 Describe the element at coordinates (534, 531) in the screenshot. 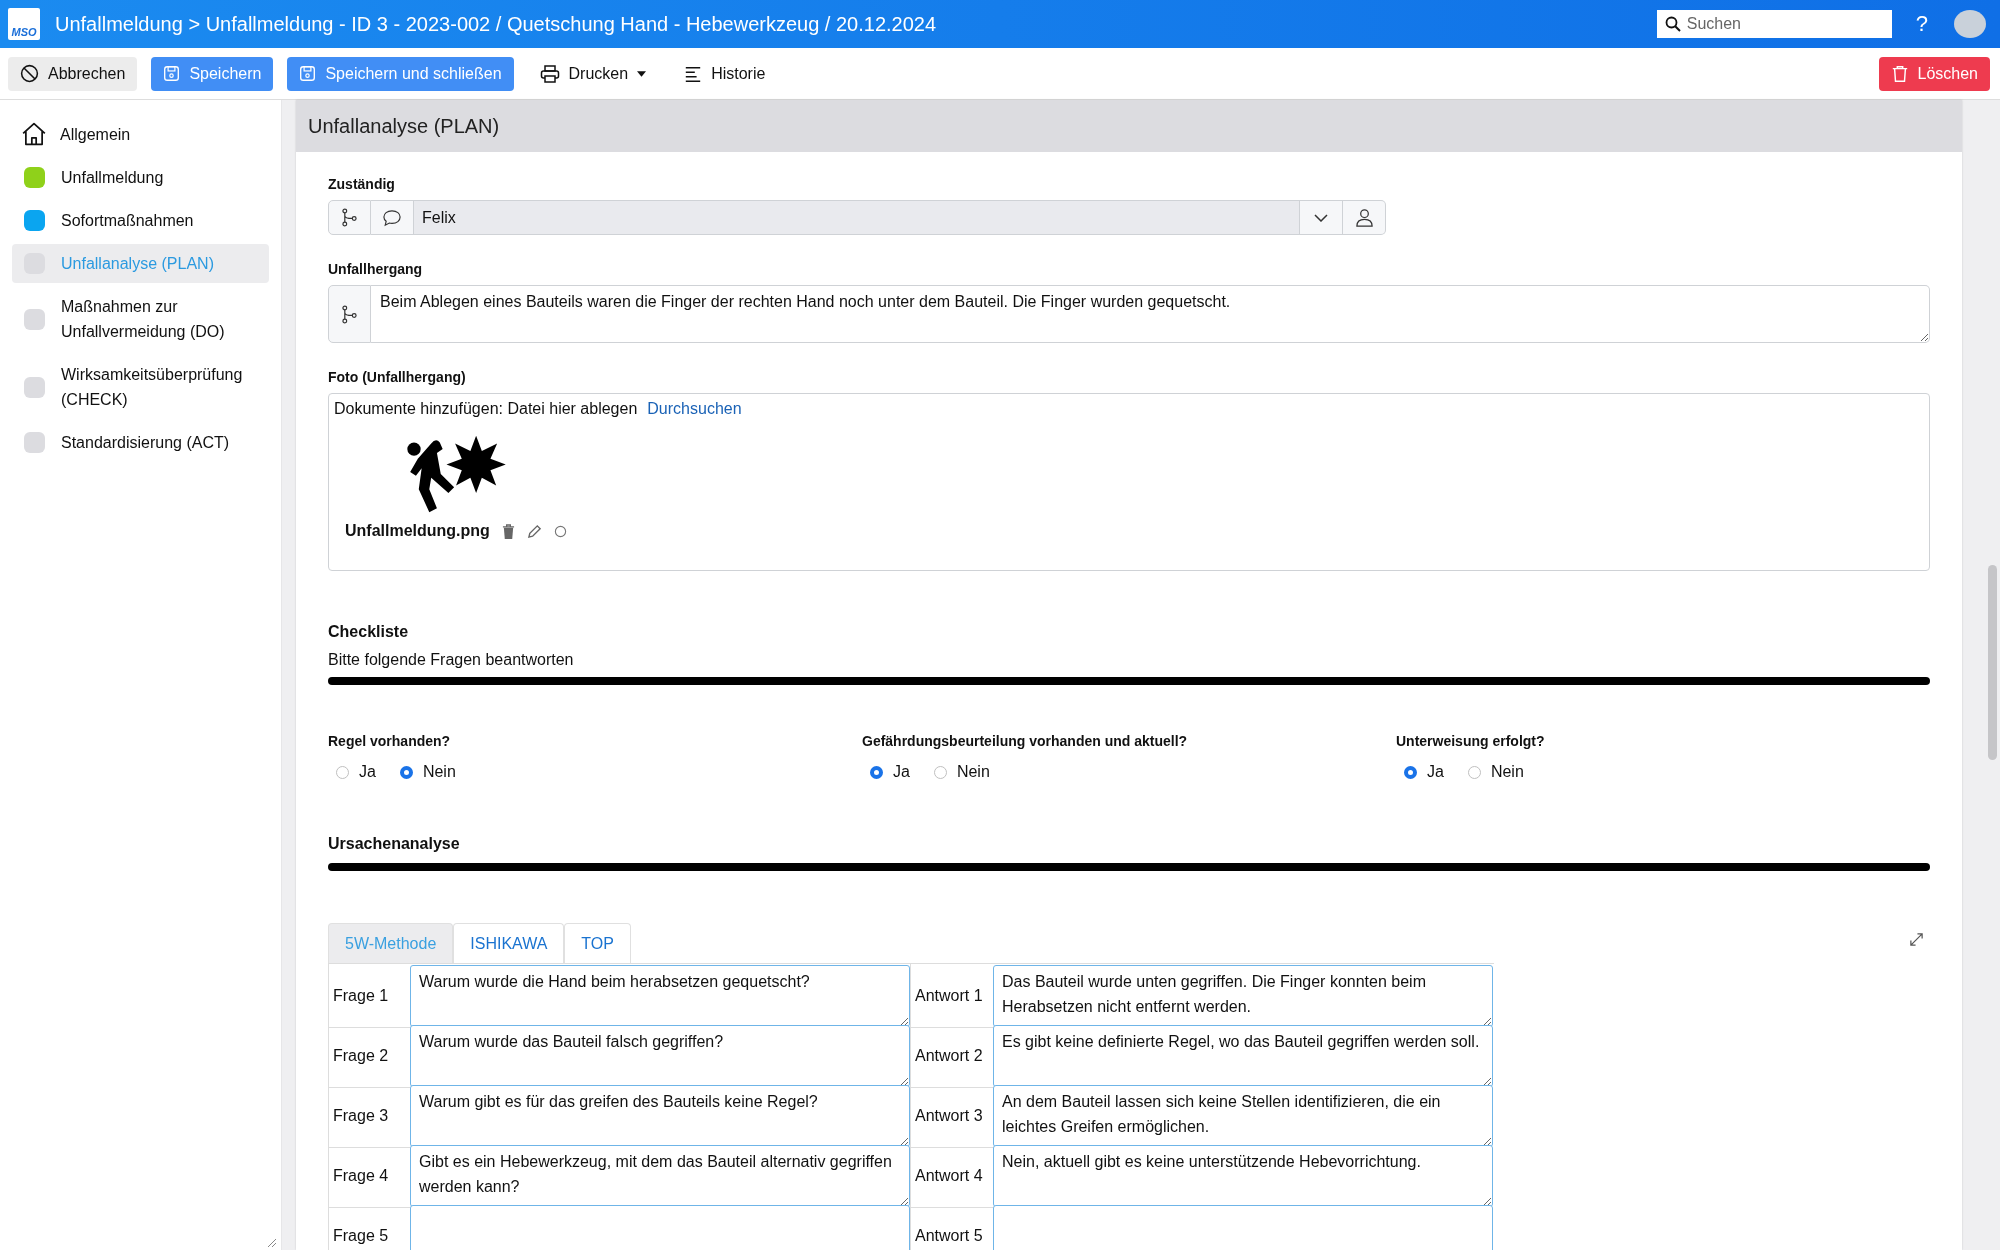

I see `pencil-icon` at that location.